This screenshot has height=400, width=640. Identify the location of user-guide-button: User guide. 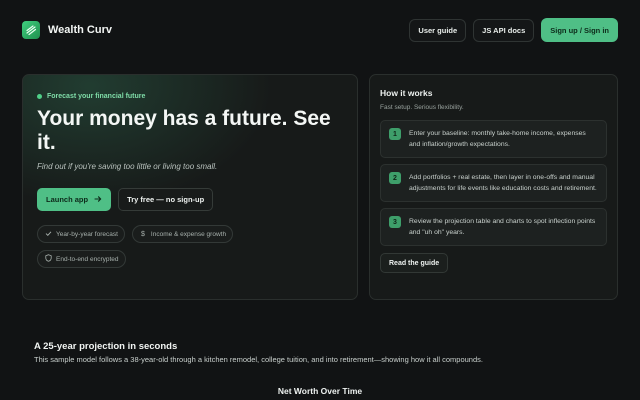
(438, 30).